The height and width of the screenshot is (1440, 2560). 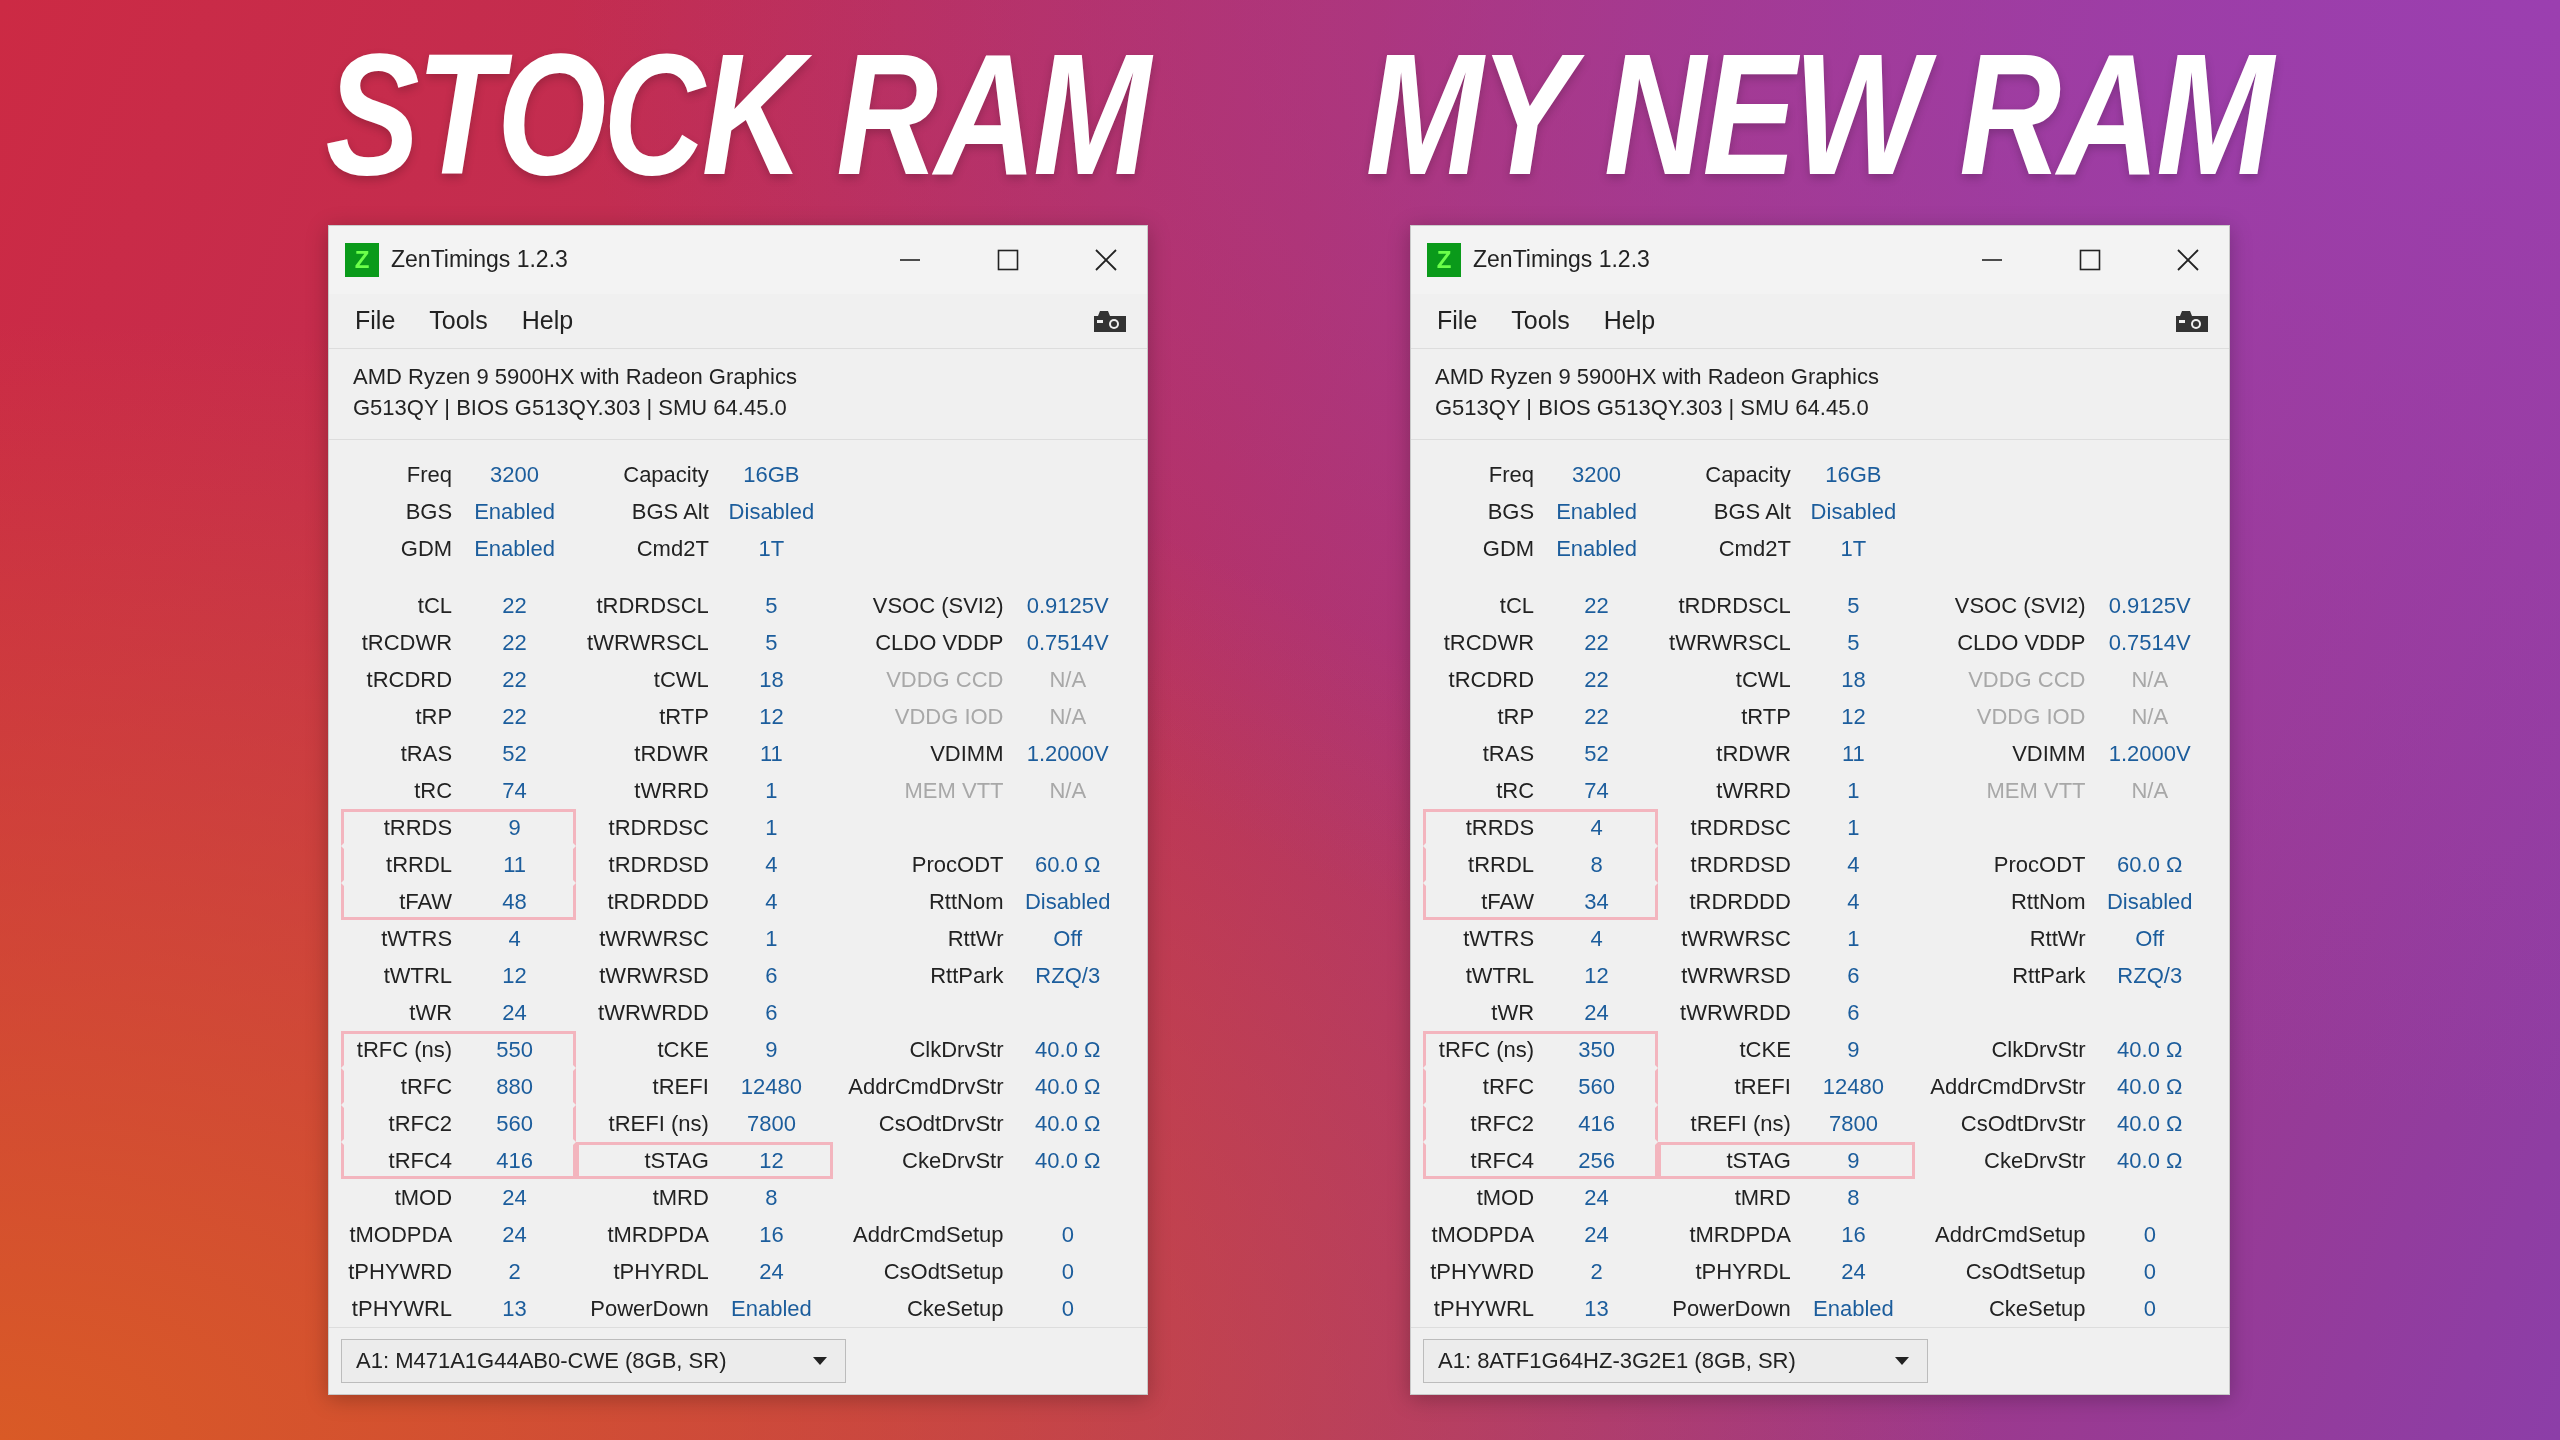 I want to click on app-logo-icon: Z, so click(x=1444, y=259).